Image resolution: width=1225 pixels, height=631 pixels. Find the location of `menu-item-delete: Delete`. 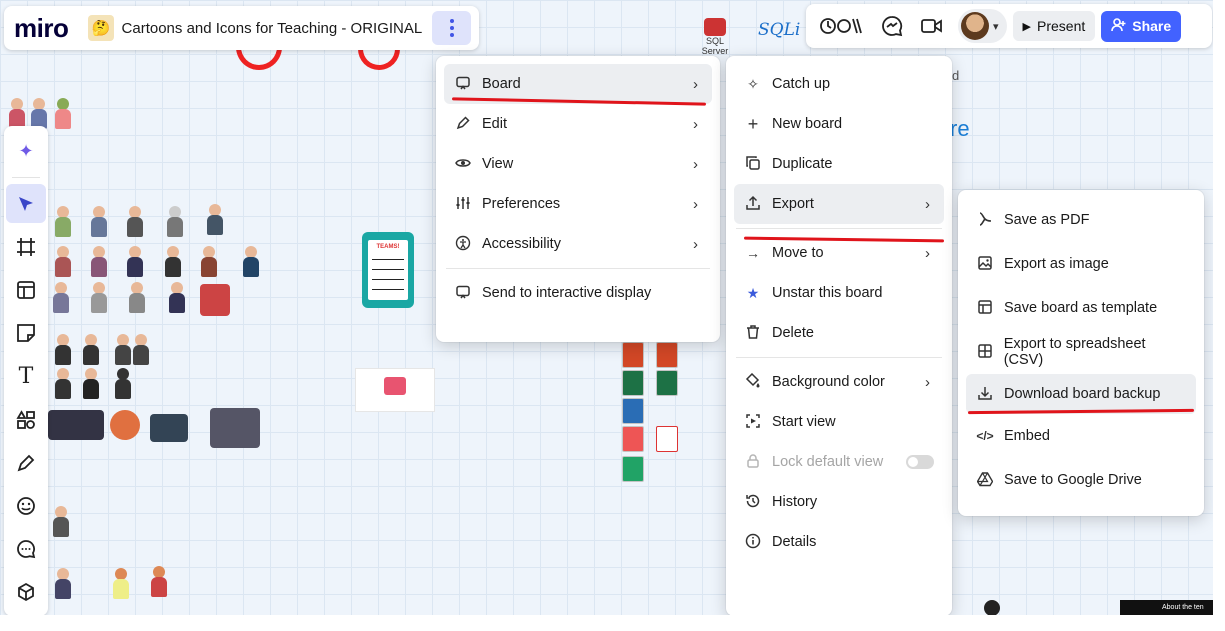

menu-item-delete: Delete is located at coordinates (839, 333).